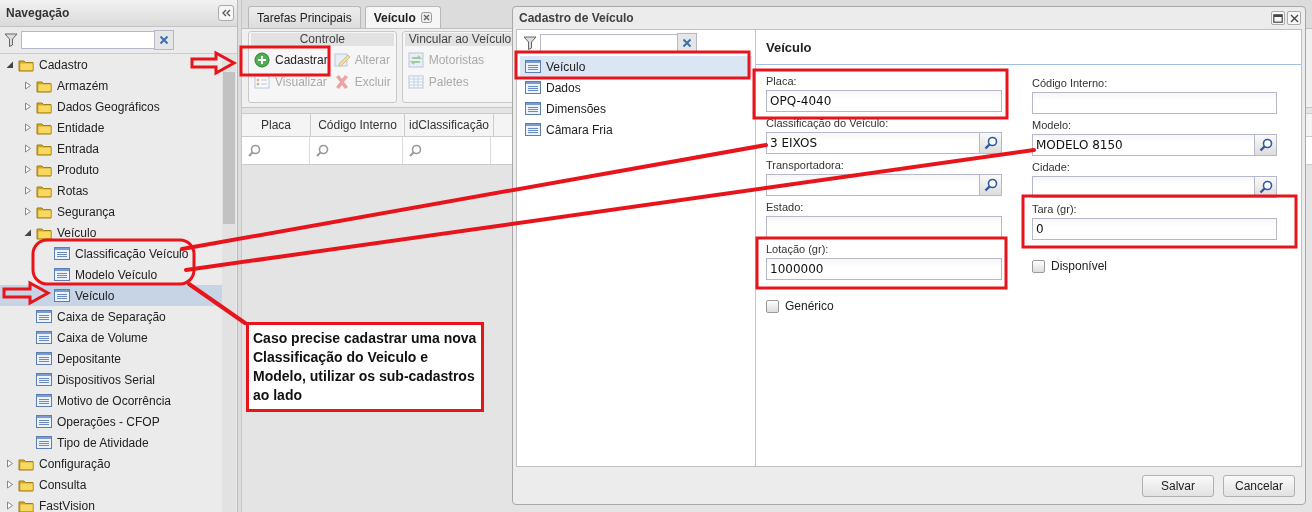  I want to click on callout-note: Caso precise cadastrar uma nova Classificação do Veiculo e Modelo, utilizar os sub-cadastros ao lado, so click(365, 367).